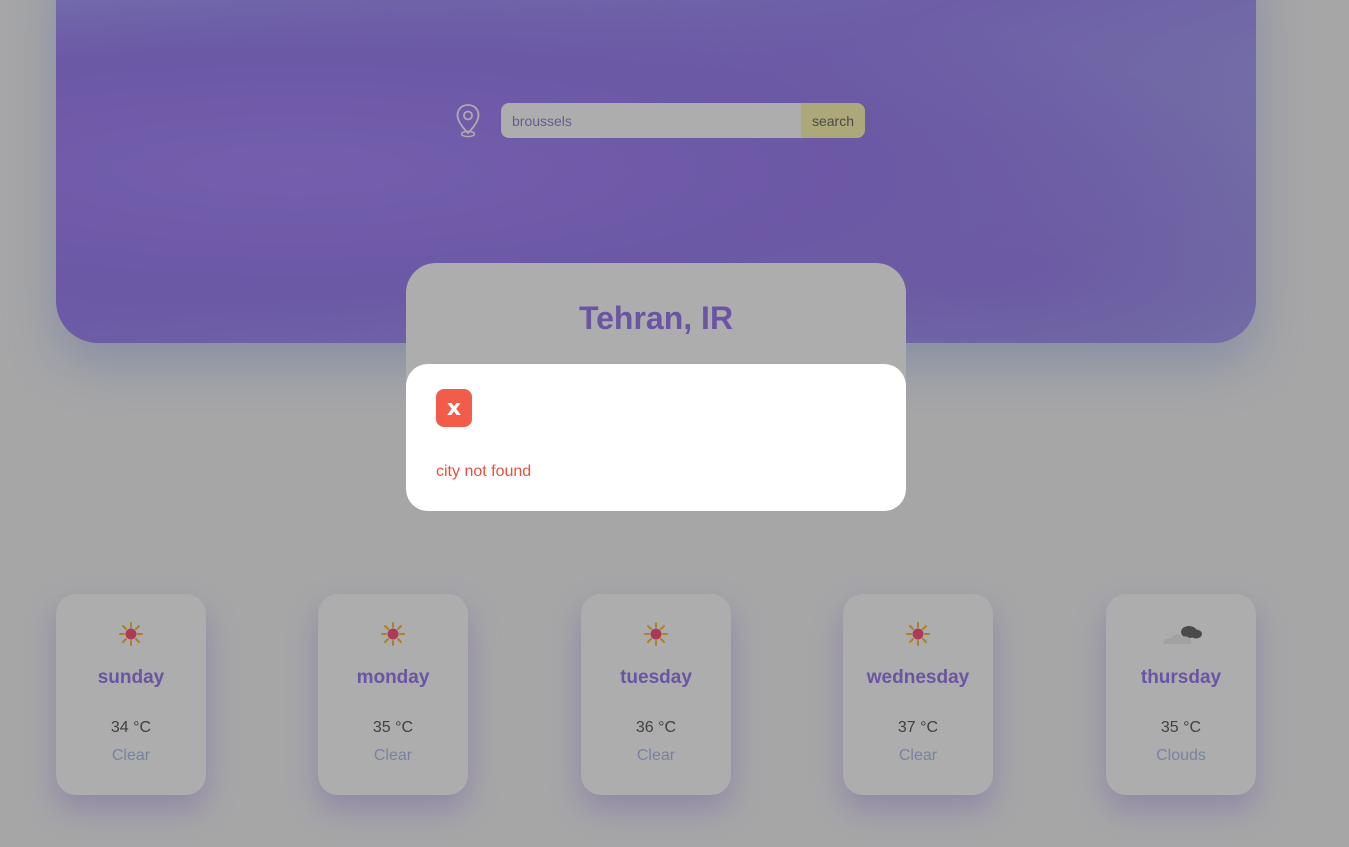 The width and height of the screenshot is (1349, 847). Describe the element at coordinates (454, 408) in the screenshot. I see `close-button: x` at that location.